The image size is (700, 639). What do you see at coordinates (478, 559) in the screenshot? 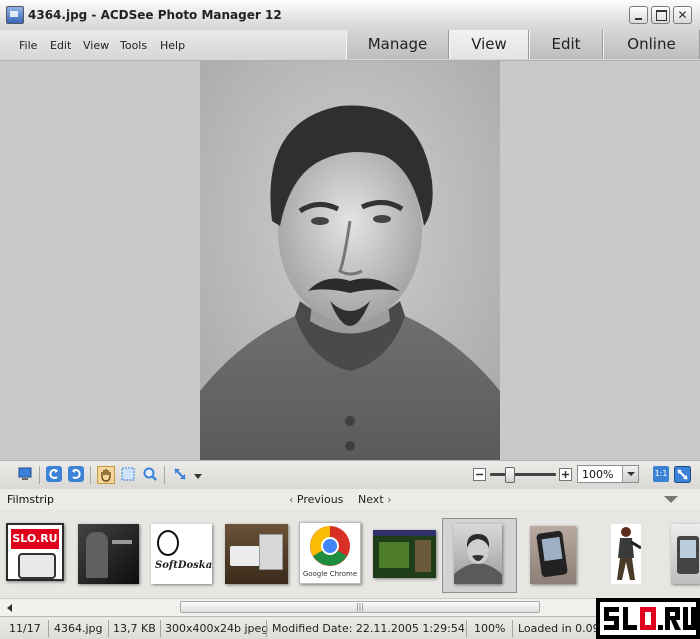
I see `portrait-mini` at bounding box center [478, 559].